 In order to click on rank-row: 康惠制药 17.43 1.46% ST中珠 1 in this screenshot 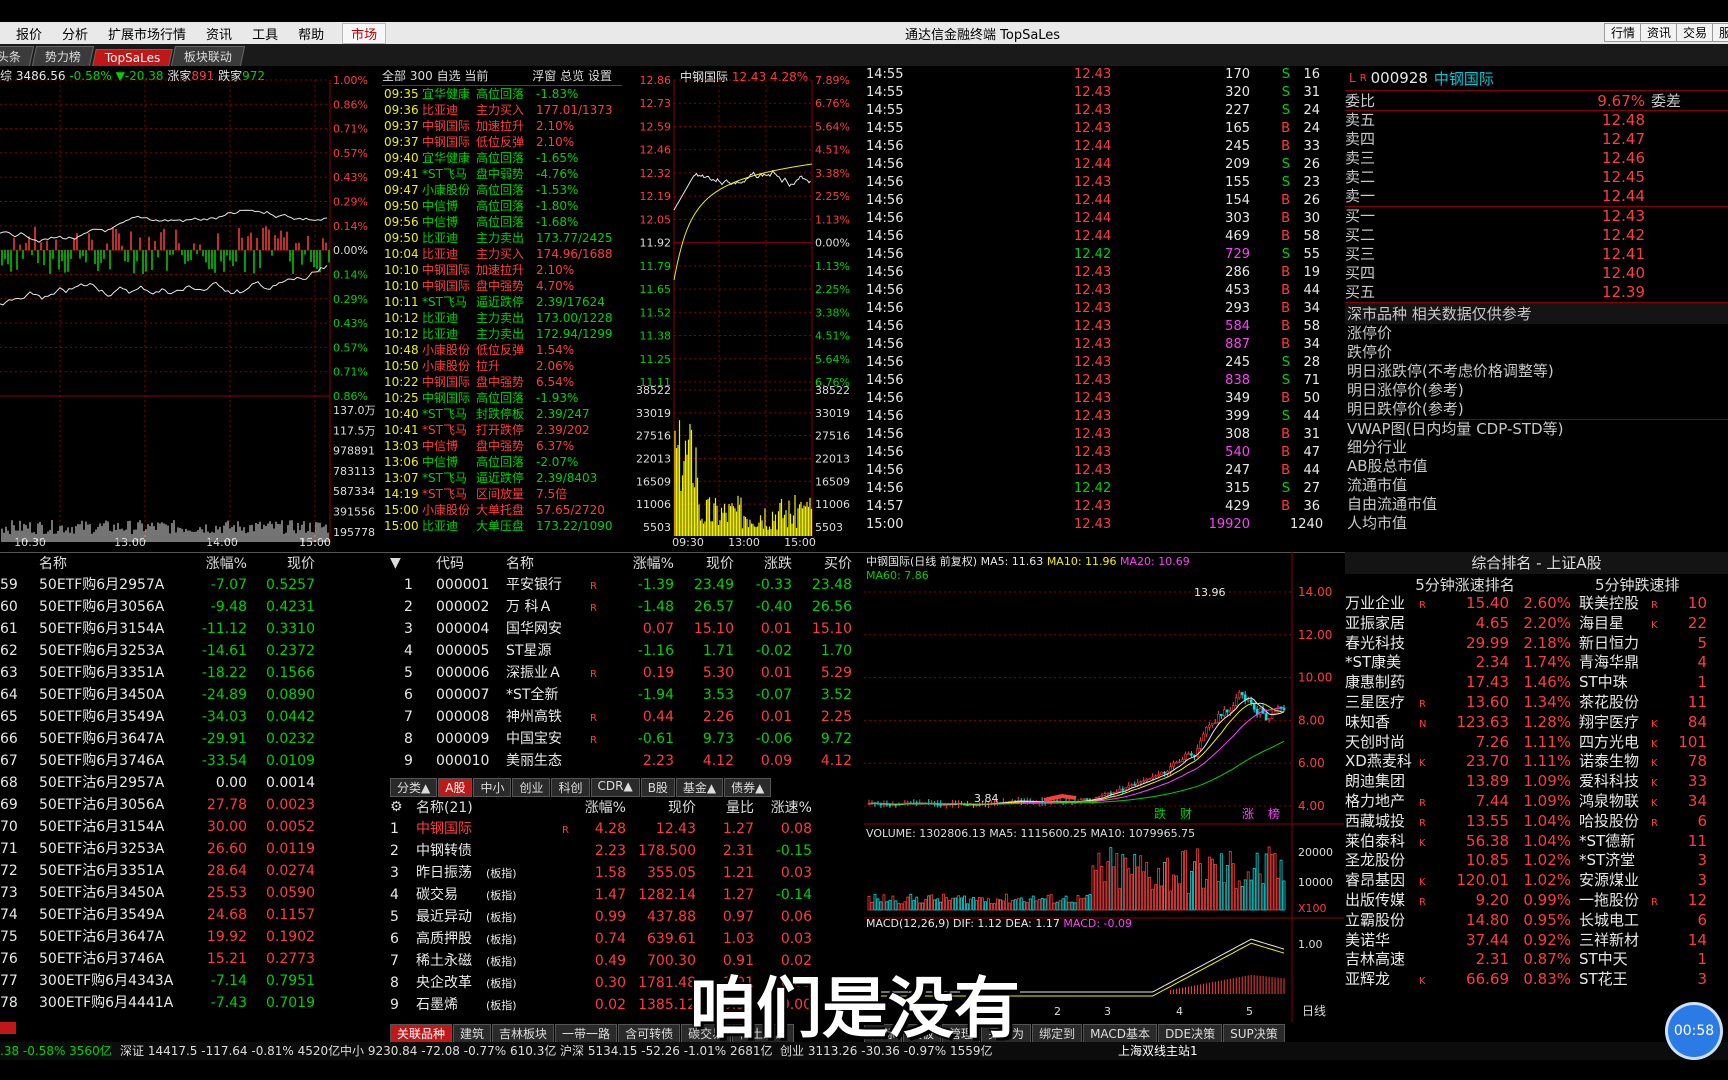, I will do `click(1536, 683)`.